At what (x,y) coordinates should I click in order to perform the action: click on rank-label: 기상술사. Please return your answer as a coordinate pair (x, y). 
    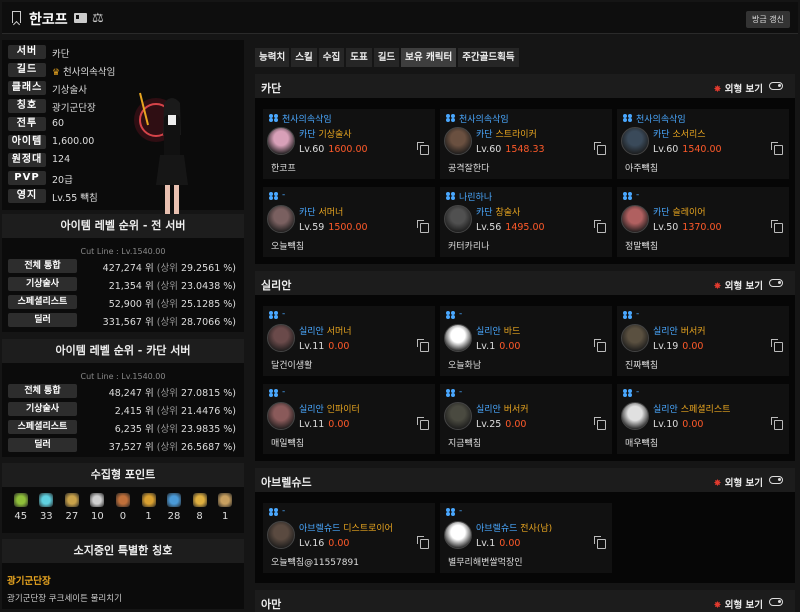
    Looking at the image, I should click on (42, 284).